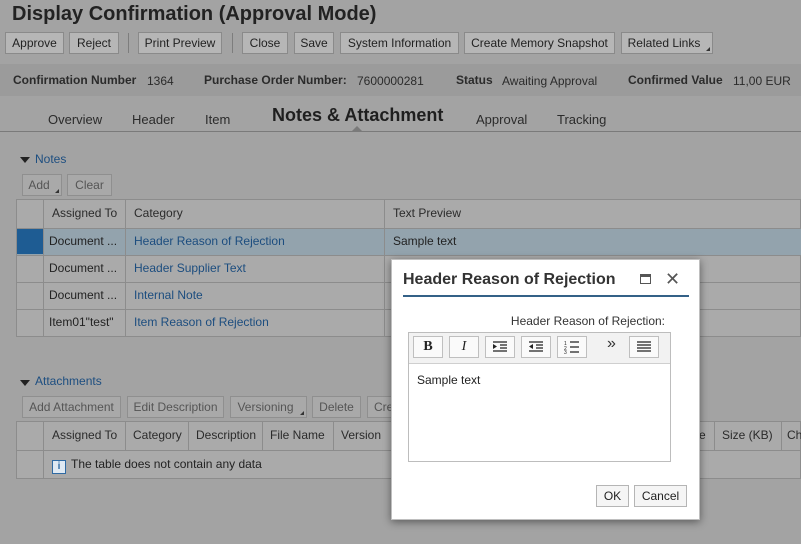 This screenshot has height=544, width=801. What do you see at coordinates (539, 43) in the screenshot?
I see `create-memory-snapshot-button: Create Memory Snapshot` at bounding box center [539, 43].